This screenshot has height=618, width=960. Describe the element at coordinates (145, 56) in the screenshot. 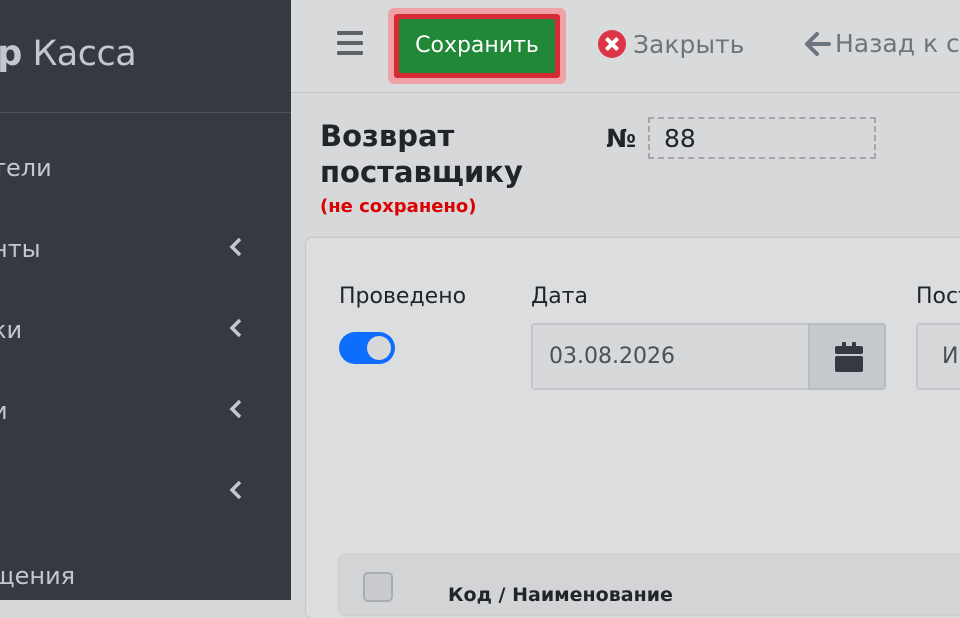

I see `brand: ер Касса` at that location.